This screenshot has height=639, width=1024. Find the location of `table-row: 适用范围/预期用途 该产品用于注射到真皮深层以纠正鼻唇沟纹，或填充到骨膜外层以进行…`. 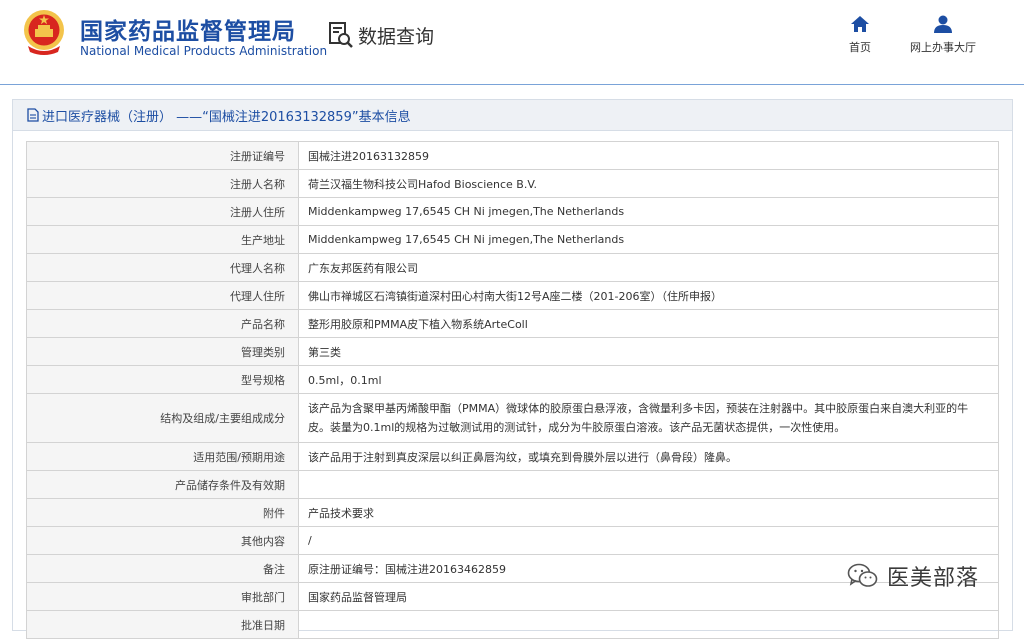

table-row: 适用范围/预期用途 该产品用于注射到真皮深层以纠正鼻唇沟纹，或填充到骨膜外层以进行… is located at coordinates (512, 456).